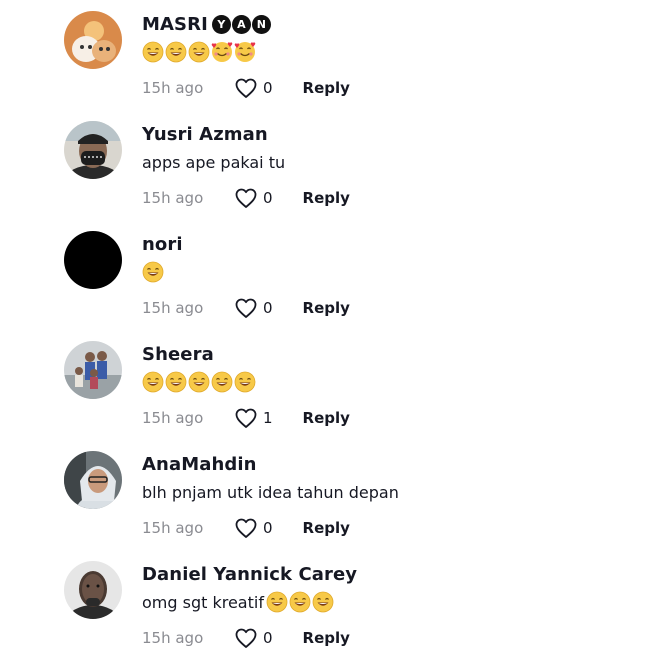  I want to click on badge-letter: A, so click(241, 24).